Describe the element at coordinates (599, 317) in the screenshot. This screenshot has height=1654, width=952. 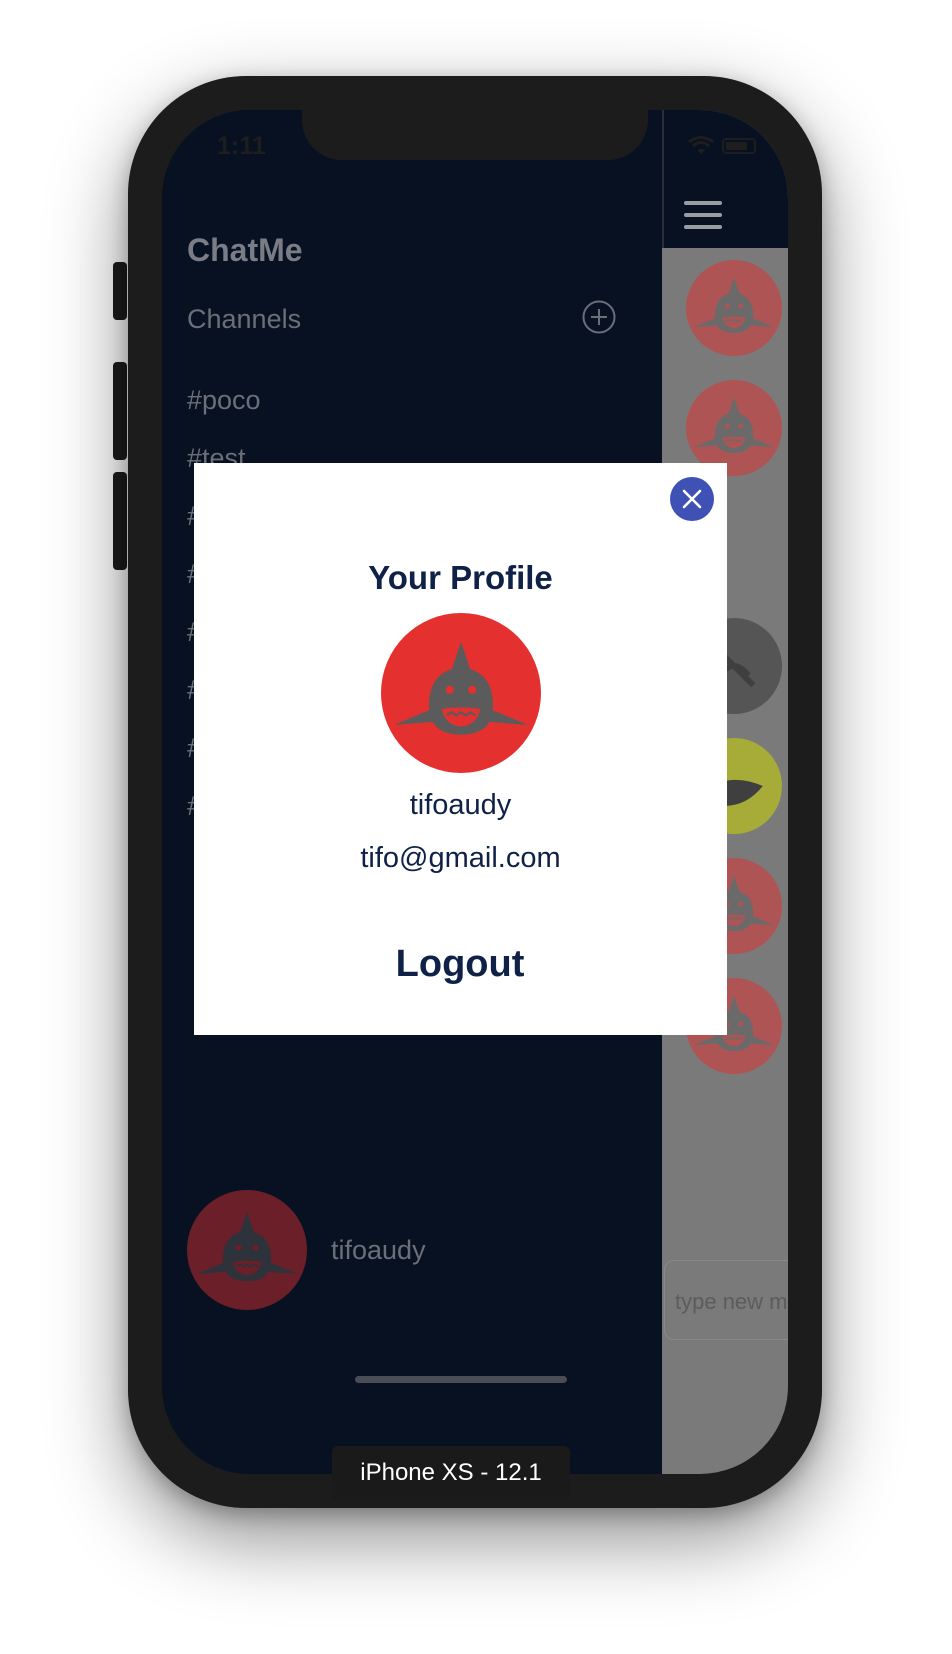
I see `plus-circle-icon` at that location.